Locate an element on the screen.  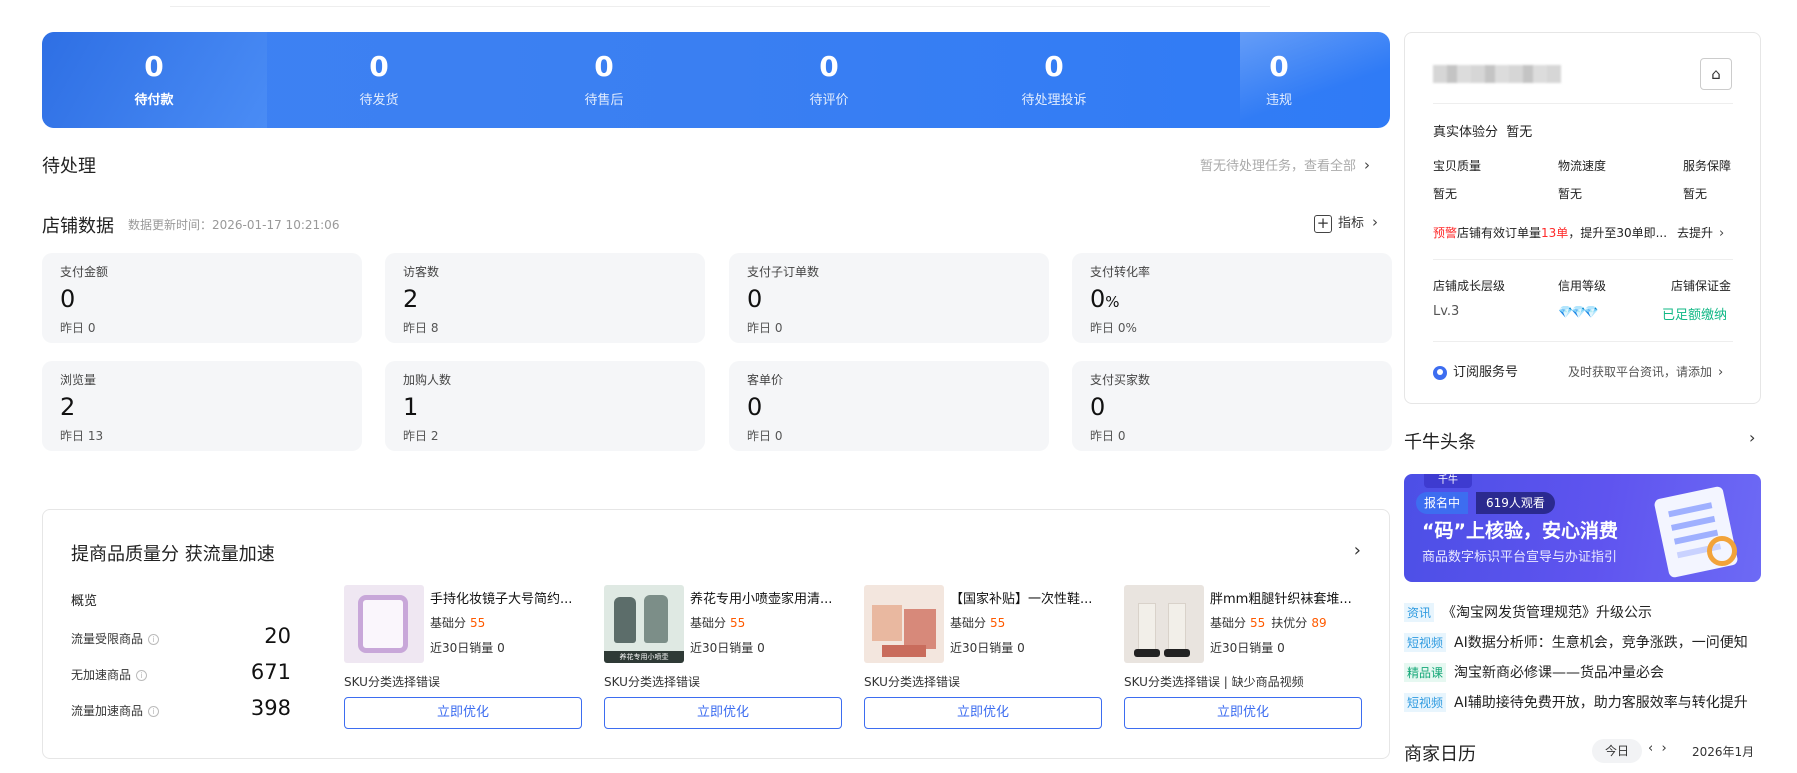
chevron-left-icon: ‹ is located at coordinates (1650, 748).